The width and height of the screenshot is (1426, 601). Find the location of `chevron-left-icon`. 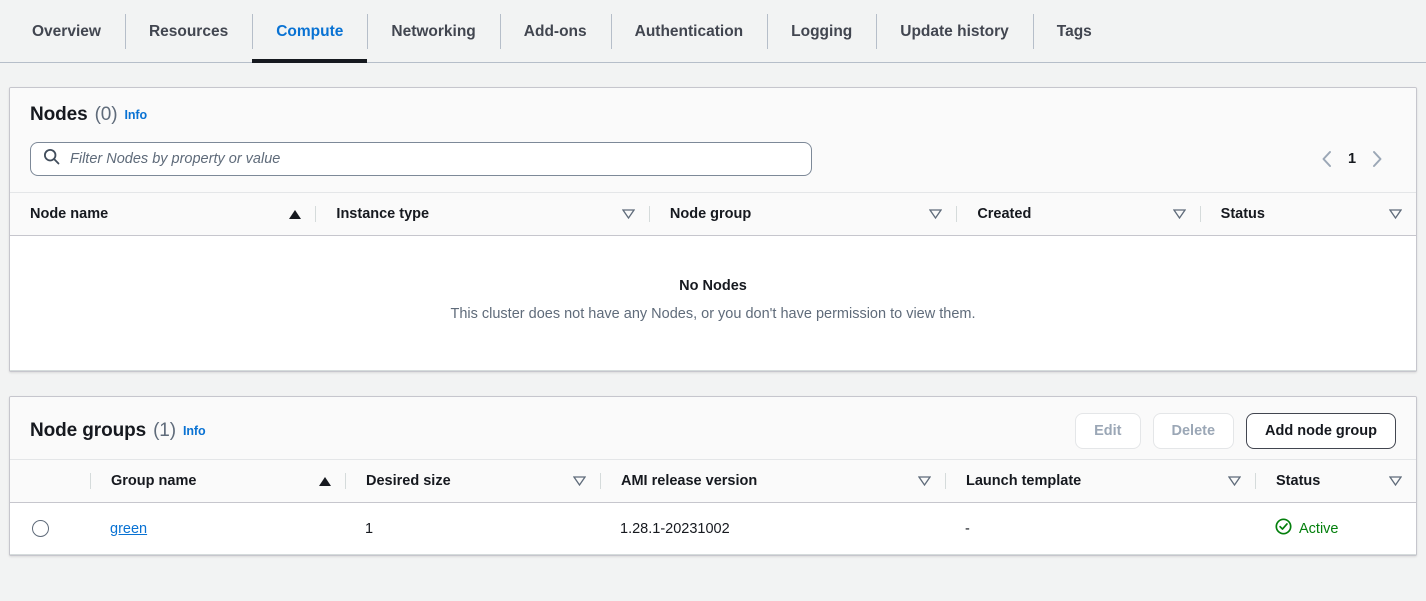

chevron-left-icon is located at coordinates (1326, 159).